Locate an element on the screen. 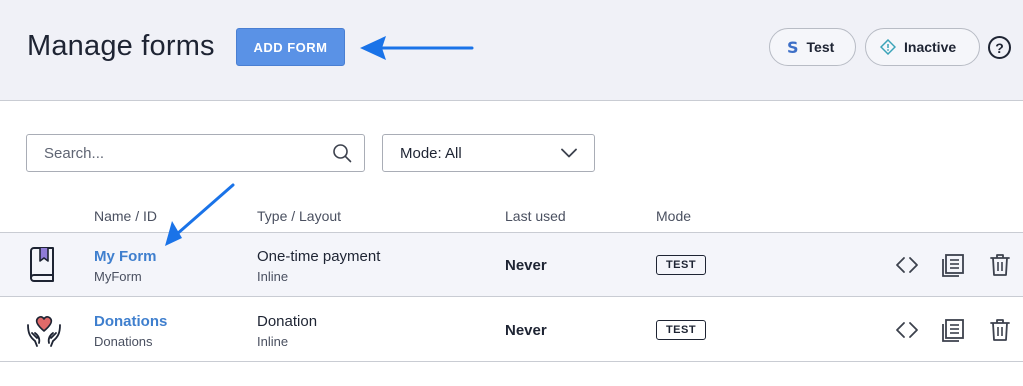 This screenshot has width=1023, height=386. test-mode-toggle: S Test is located at coordinates (812, 47).